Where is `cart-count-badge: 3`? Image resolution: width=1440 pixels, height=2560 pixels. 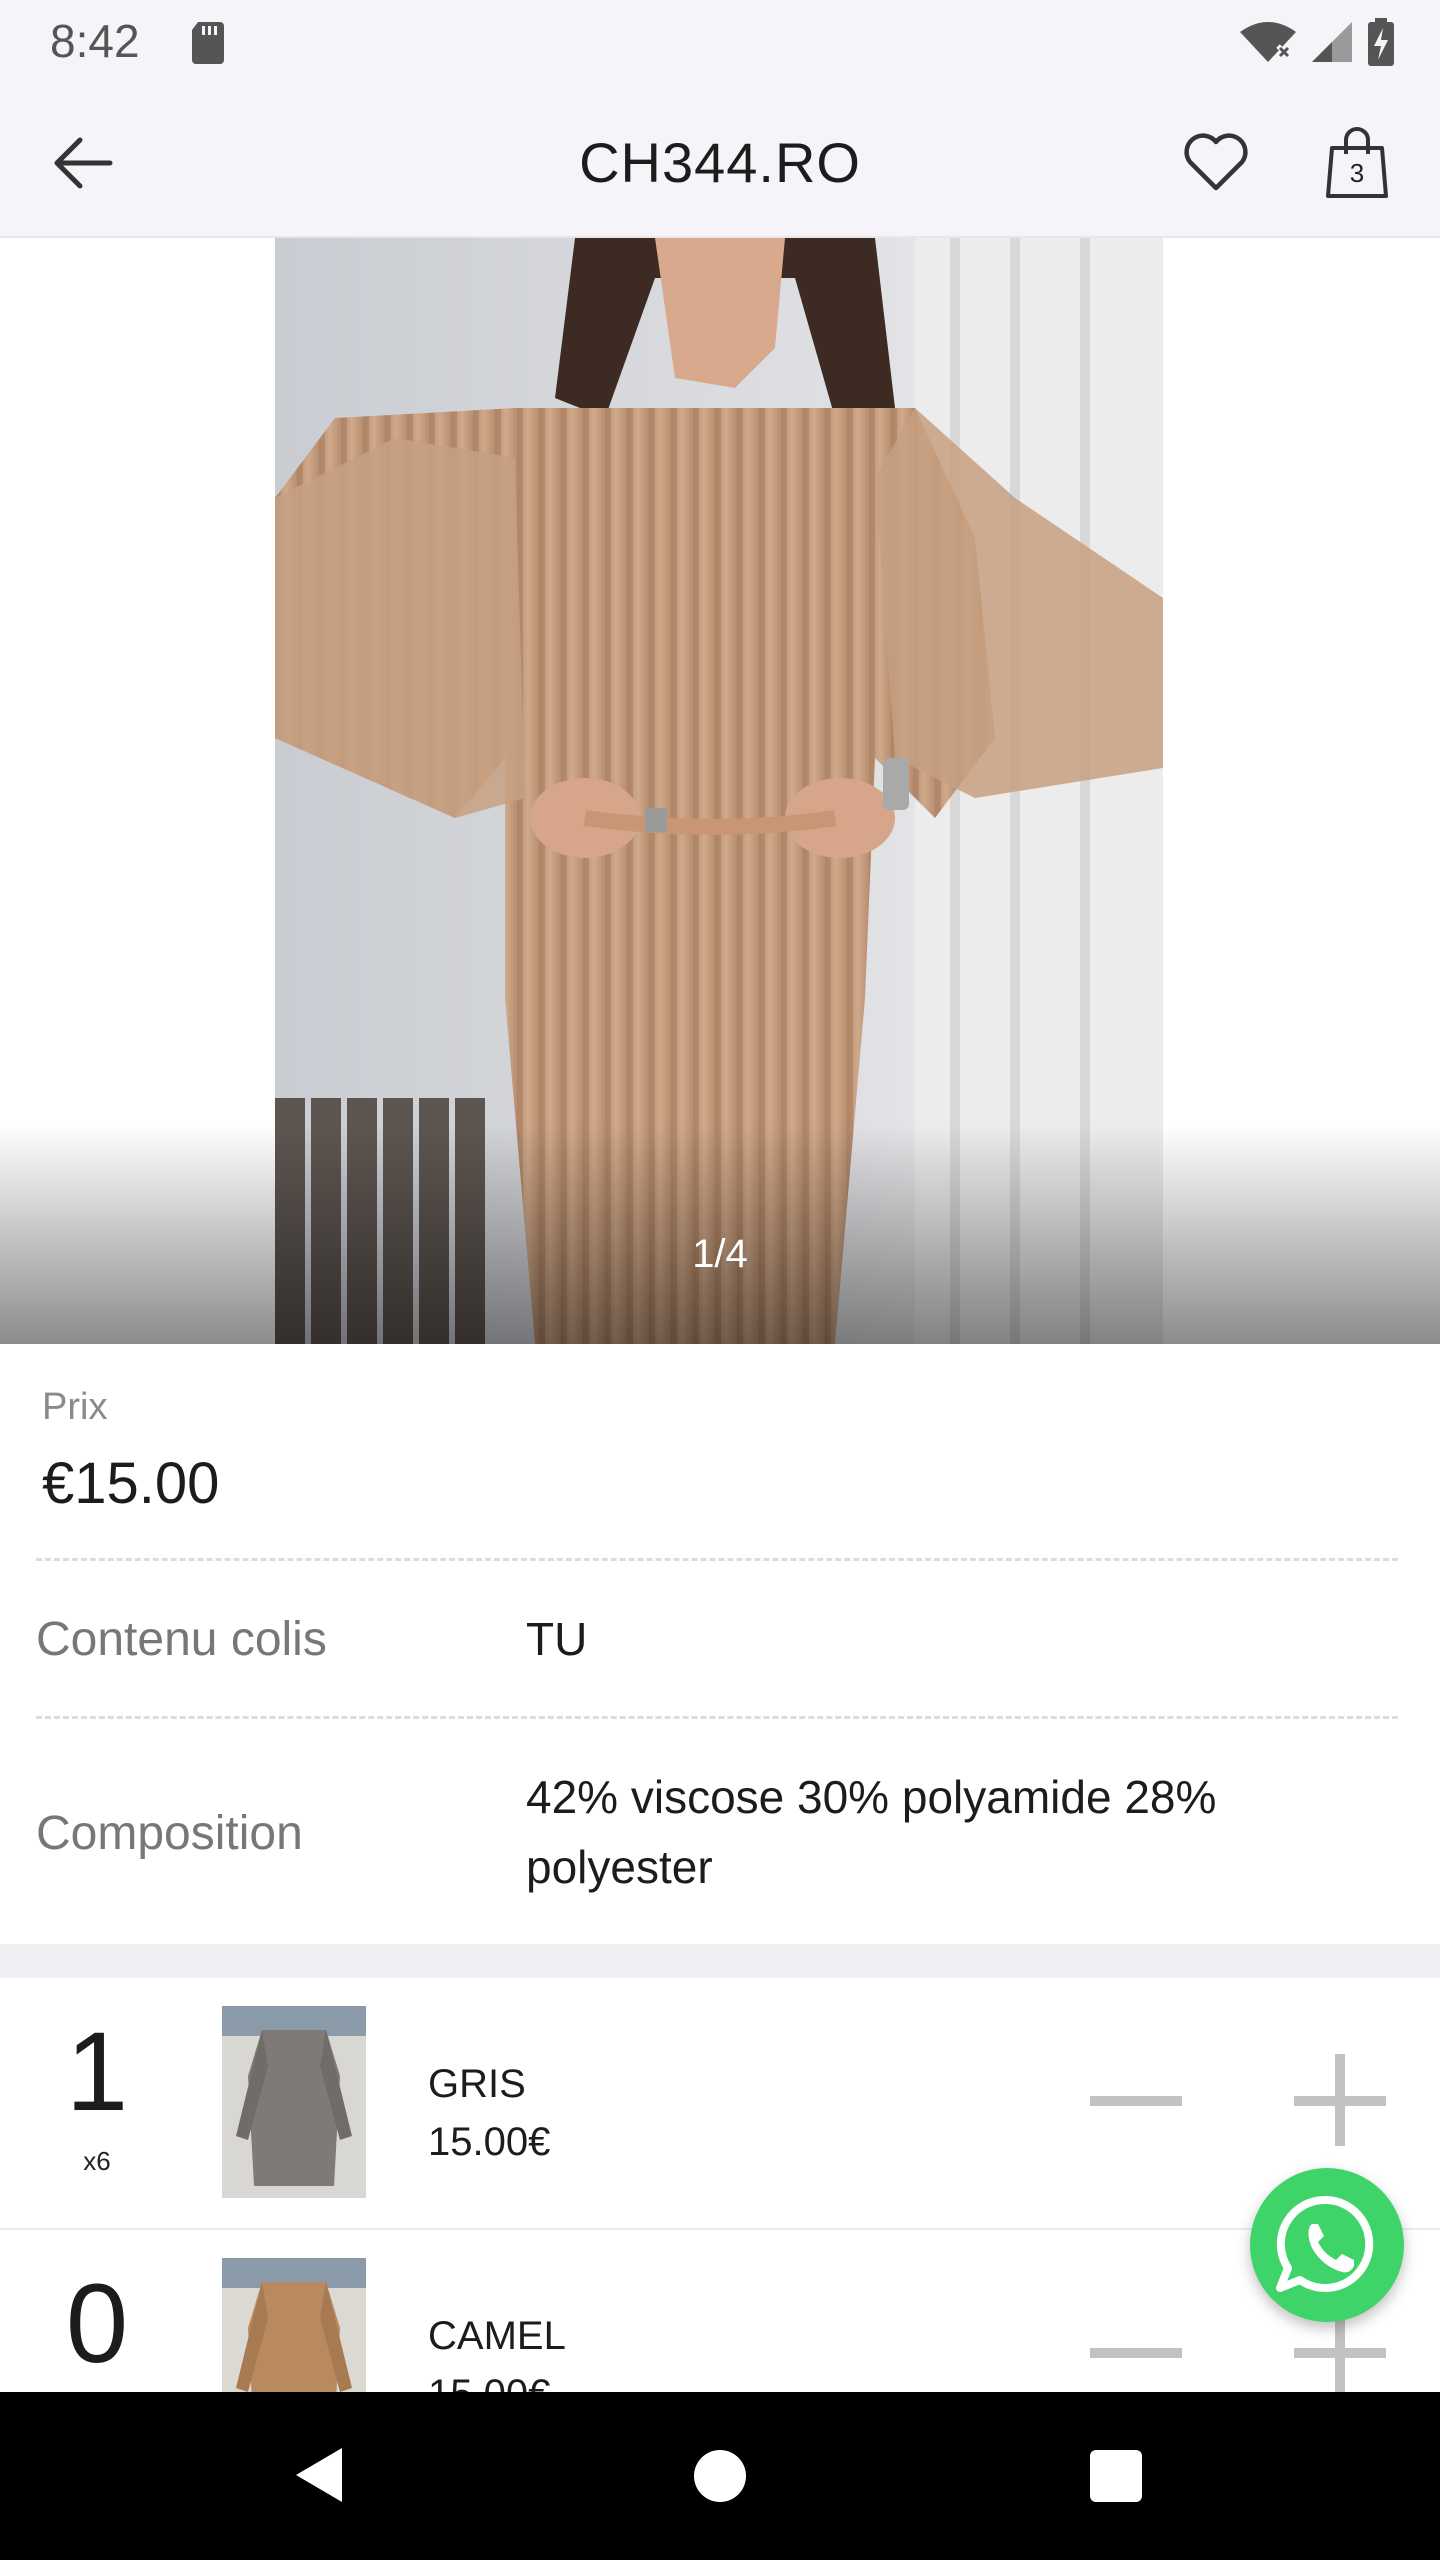 cart-count-badge: 3 is located at coordinates (1357, 173).